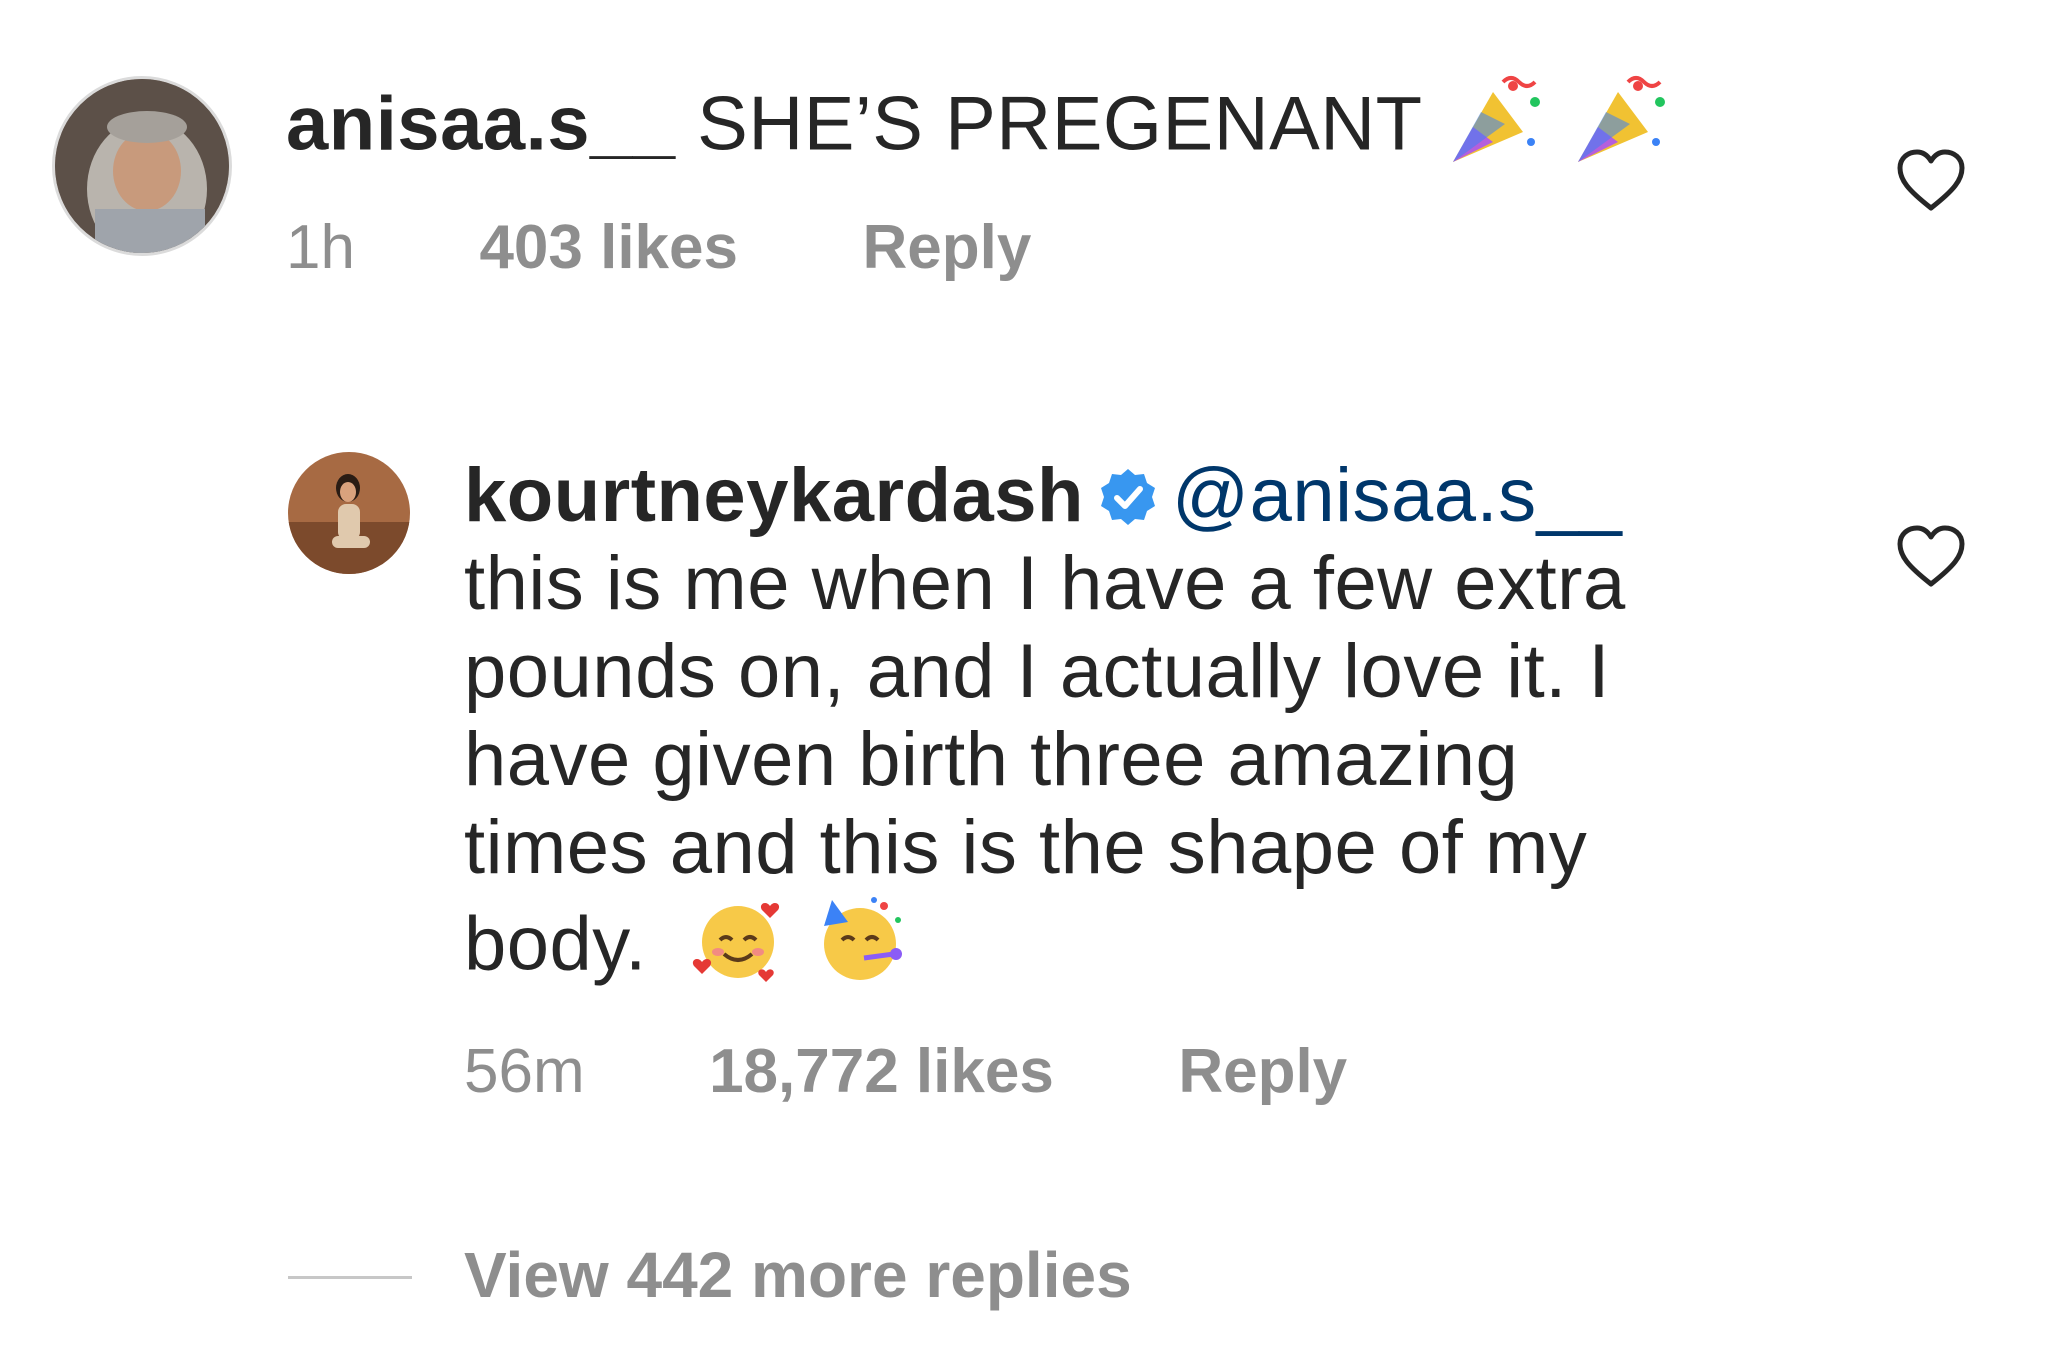  Describe the element at coordinates (524, 1071) in the screenshot. I see `comment-2-time: 56m` at that location.